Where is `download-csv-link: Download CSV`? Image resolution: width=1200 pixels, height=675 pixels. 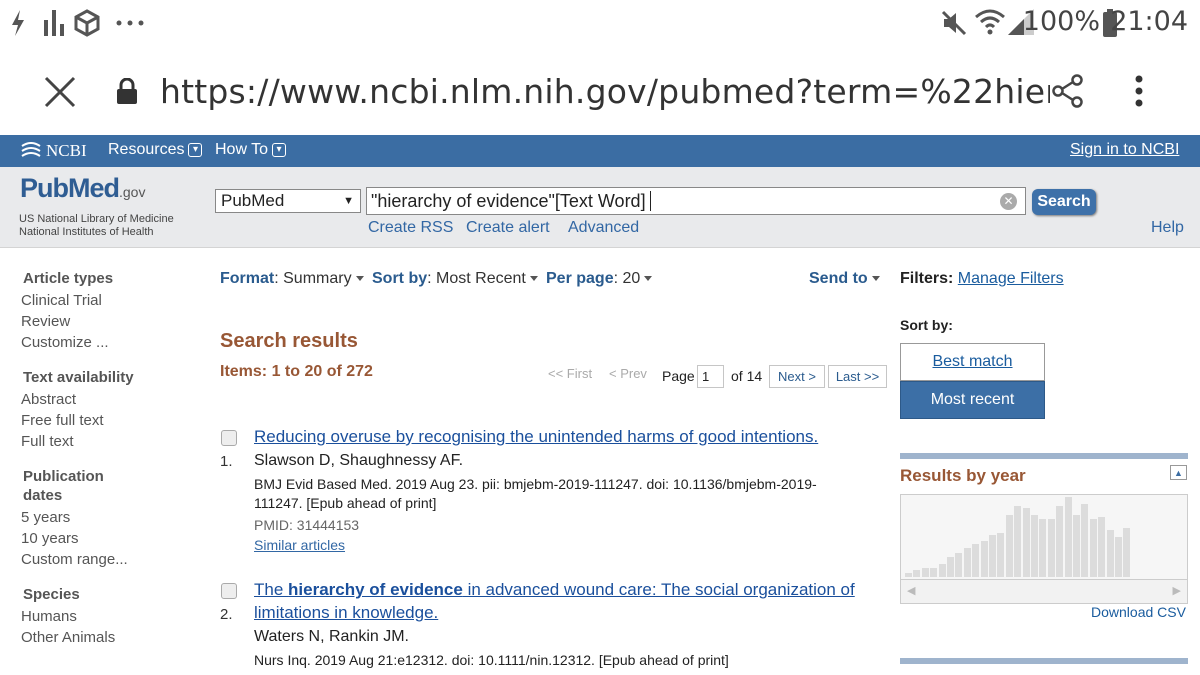 download-csv-link: Download CSV is located at coordinates (1138, 612).